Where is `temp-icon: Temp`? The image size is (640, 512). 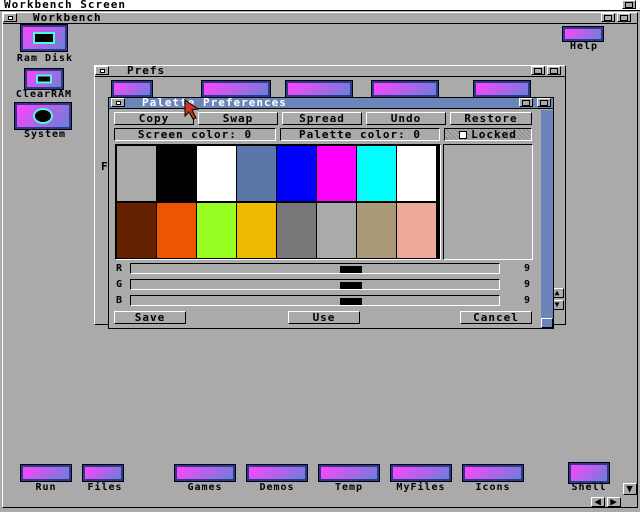 temp-icon: Temp is located at coordinates (349, 481).